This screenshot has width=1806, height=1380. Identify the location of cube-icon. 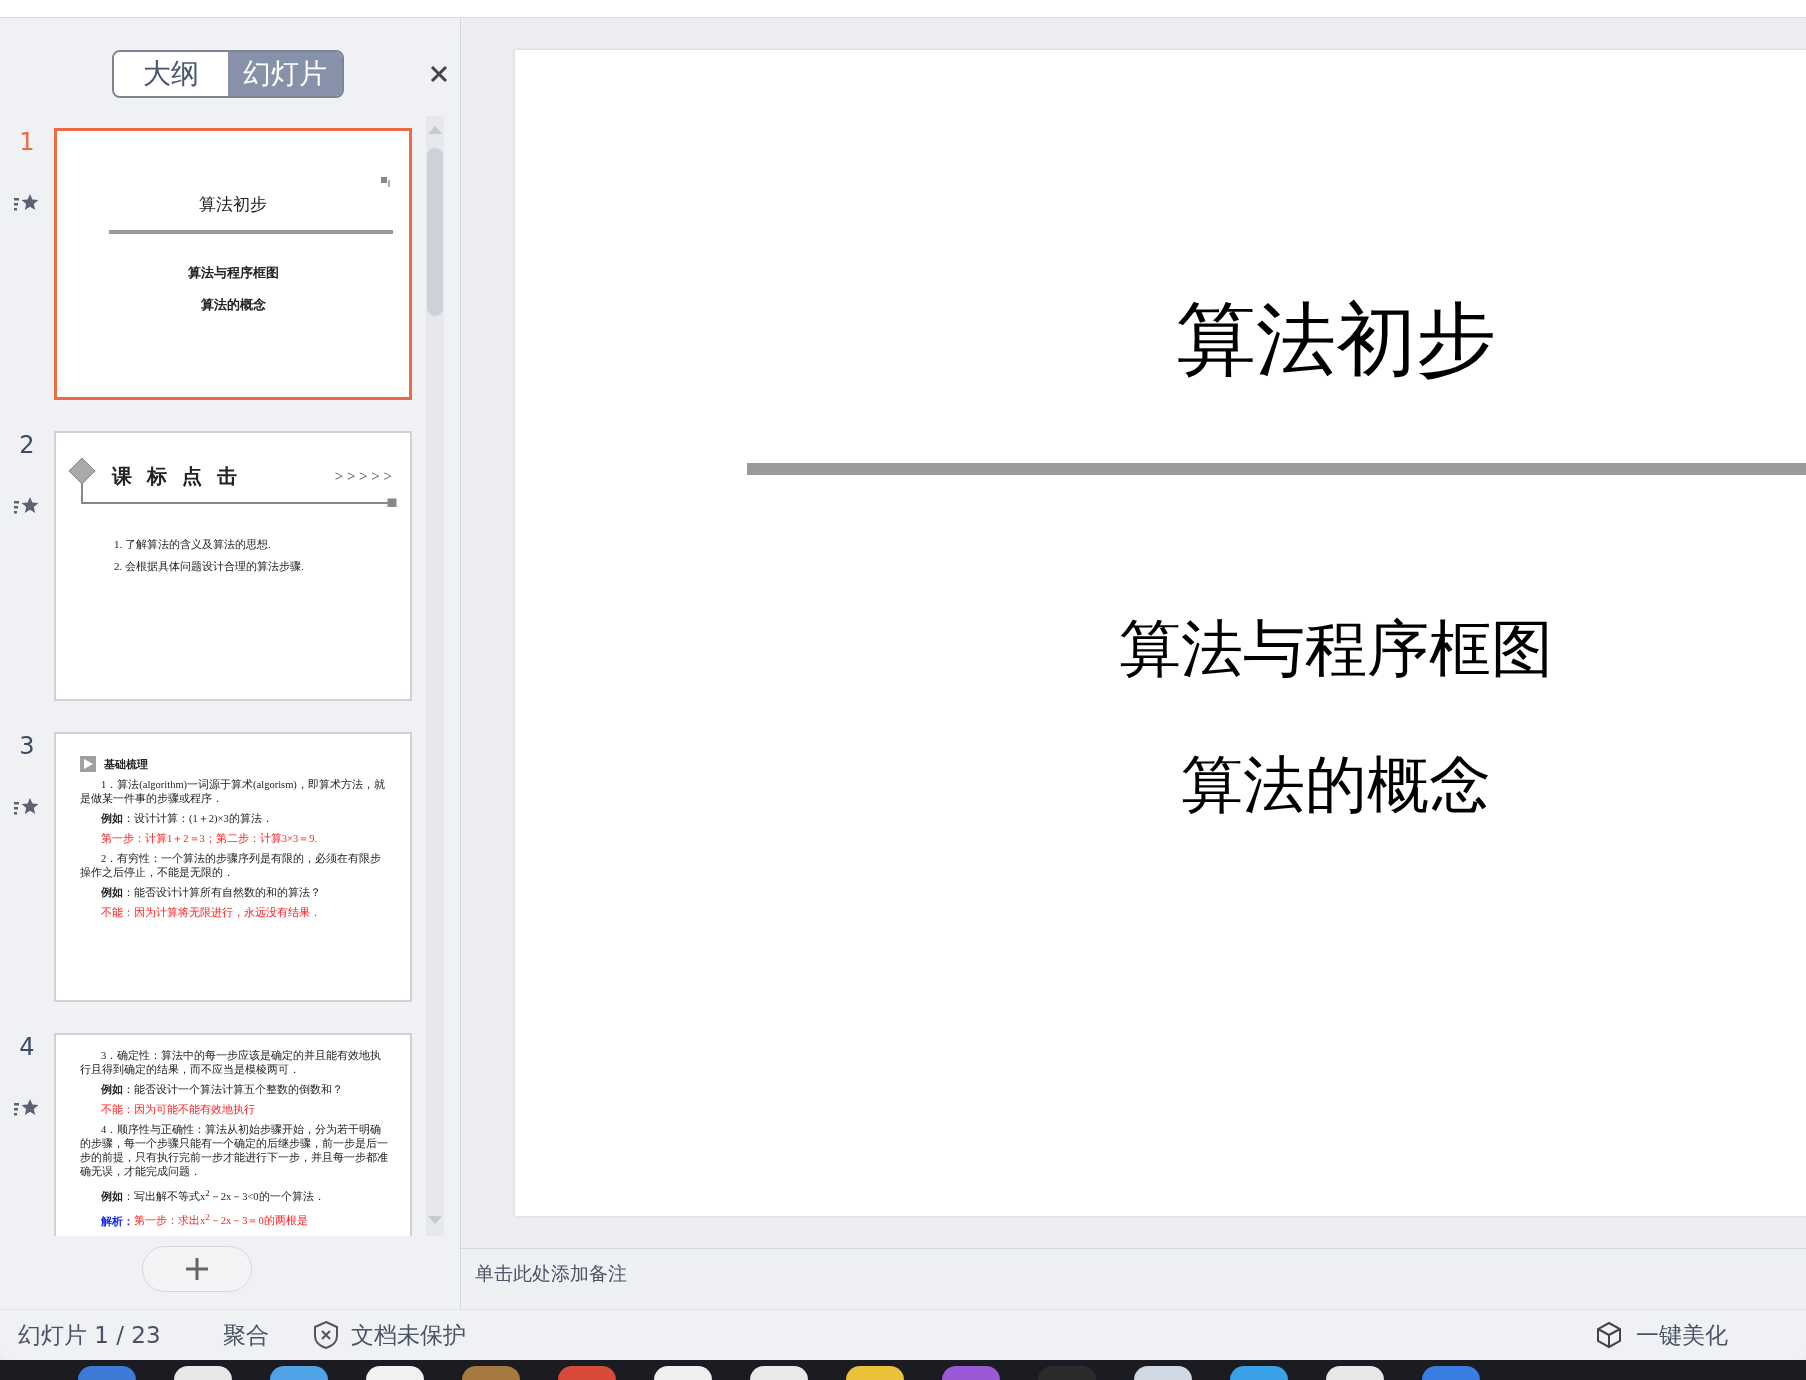
(1609, 1335).